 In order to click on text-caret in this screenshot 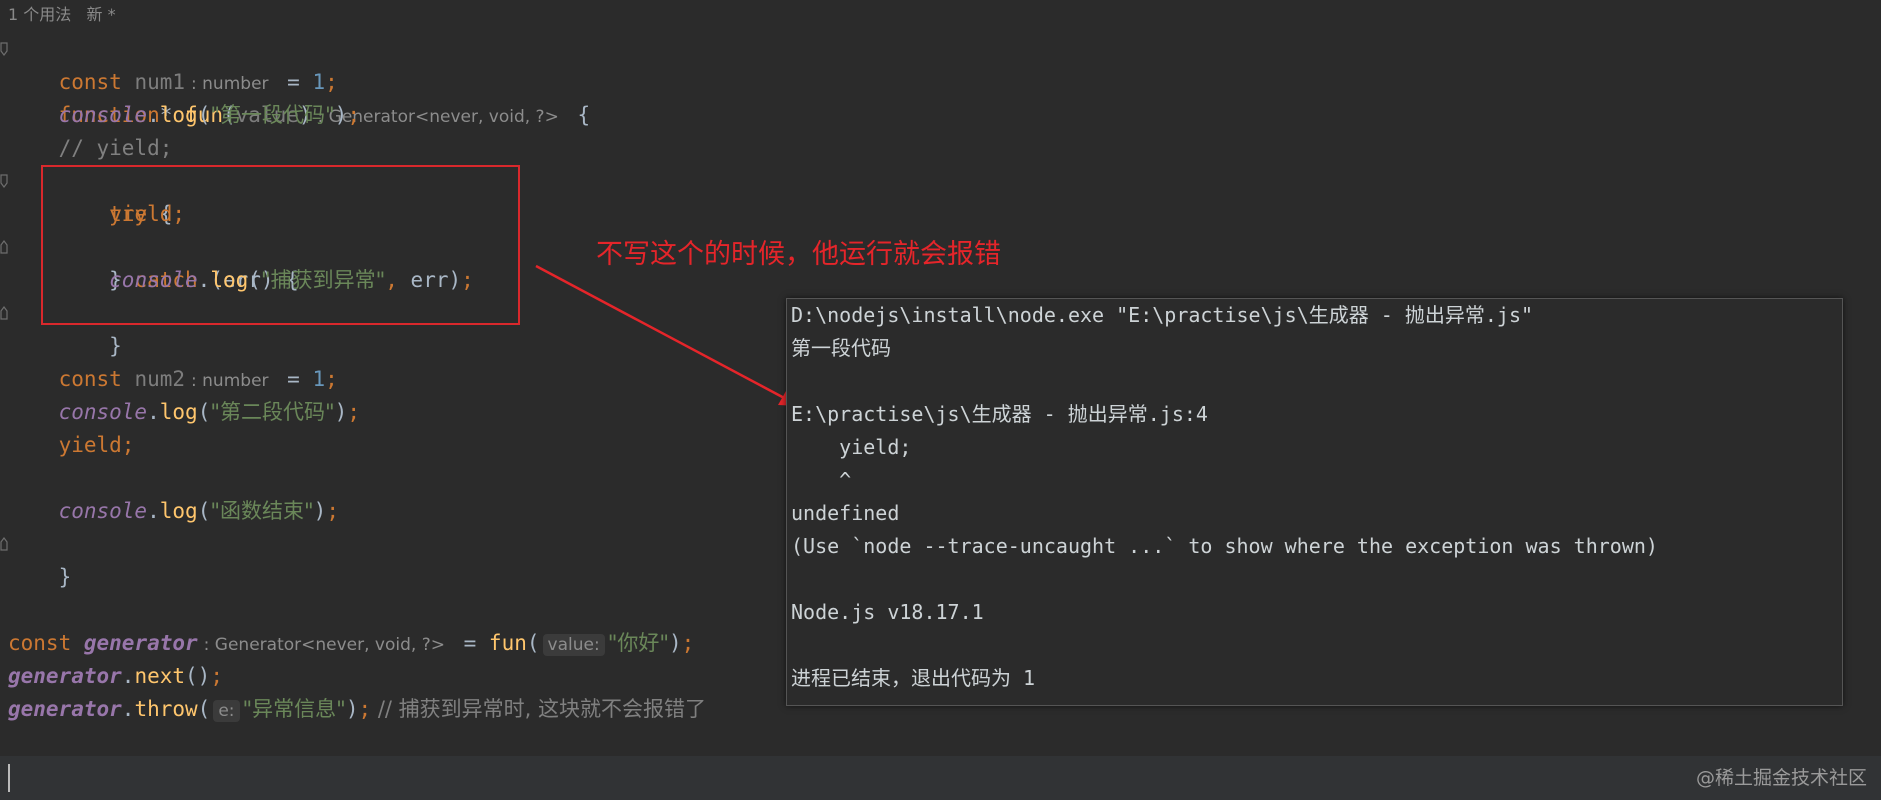, I will do `click(9, 778)`.